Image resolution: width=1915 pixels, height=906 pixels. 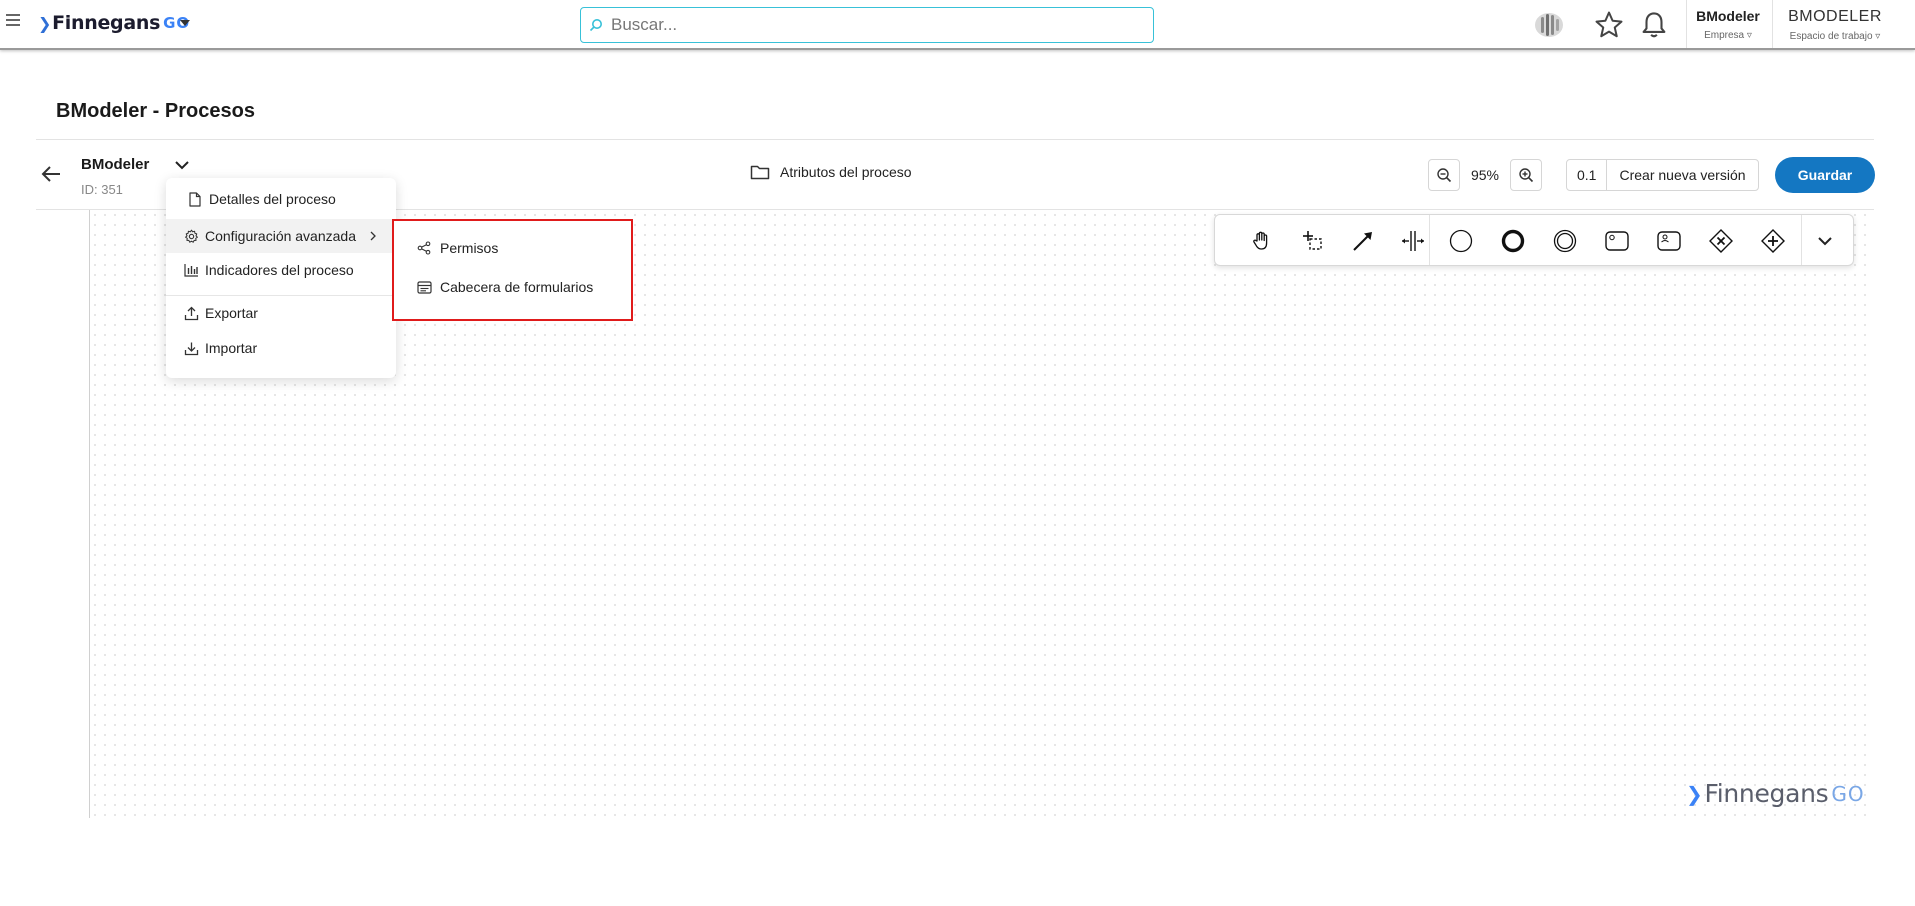 I want to click on global-search, so click(x=867, y=25).